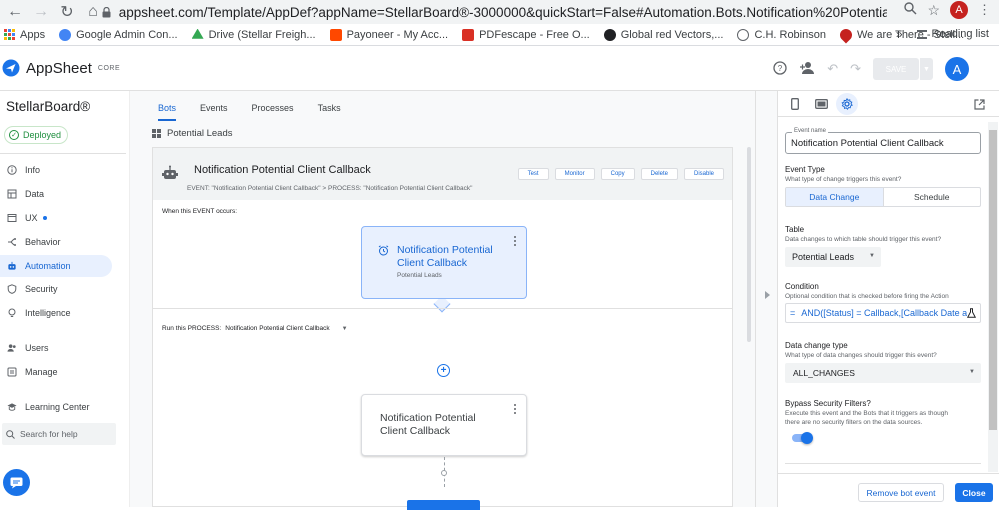 The image size is (999, 510). Describe the element at coordinates (821, 104) in the screenshot. I see `tablet-preview-icon` at that location.